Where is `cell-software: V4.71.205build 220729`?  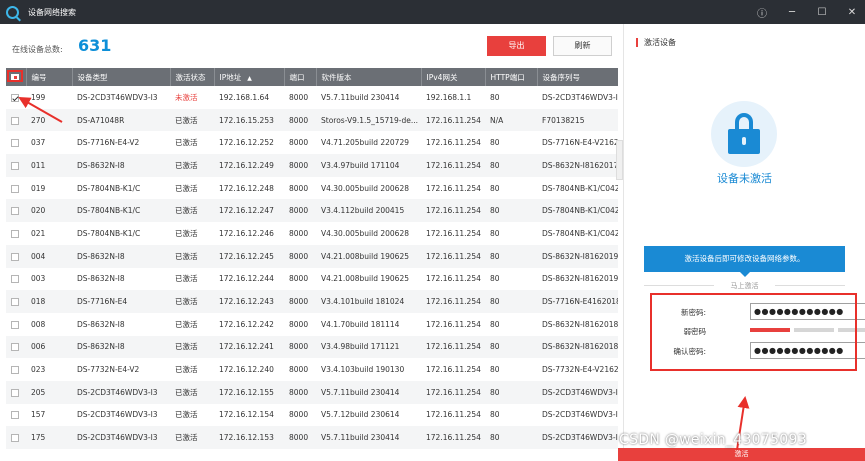
cell-software: V4.71.205build 220729 is located at coordinates (365, 143).